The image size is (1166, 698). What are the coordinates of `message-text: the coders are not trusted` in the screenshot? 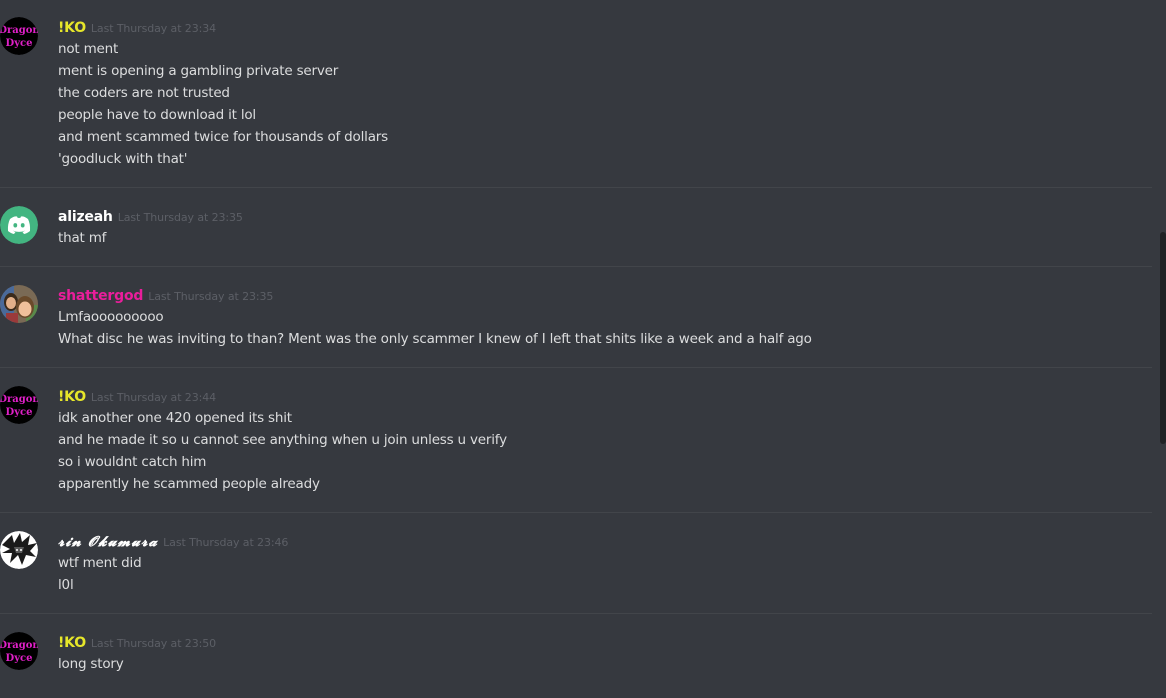 It's located at (144, 93).